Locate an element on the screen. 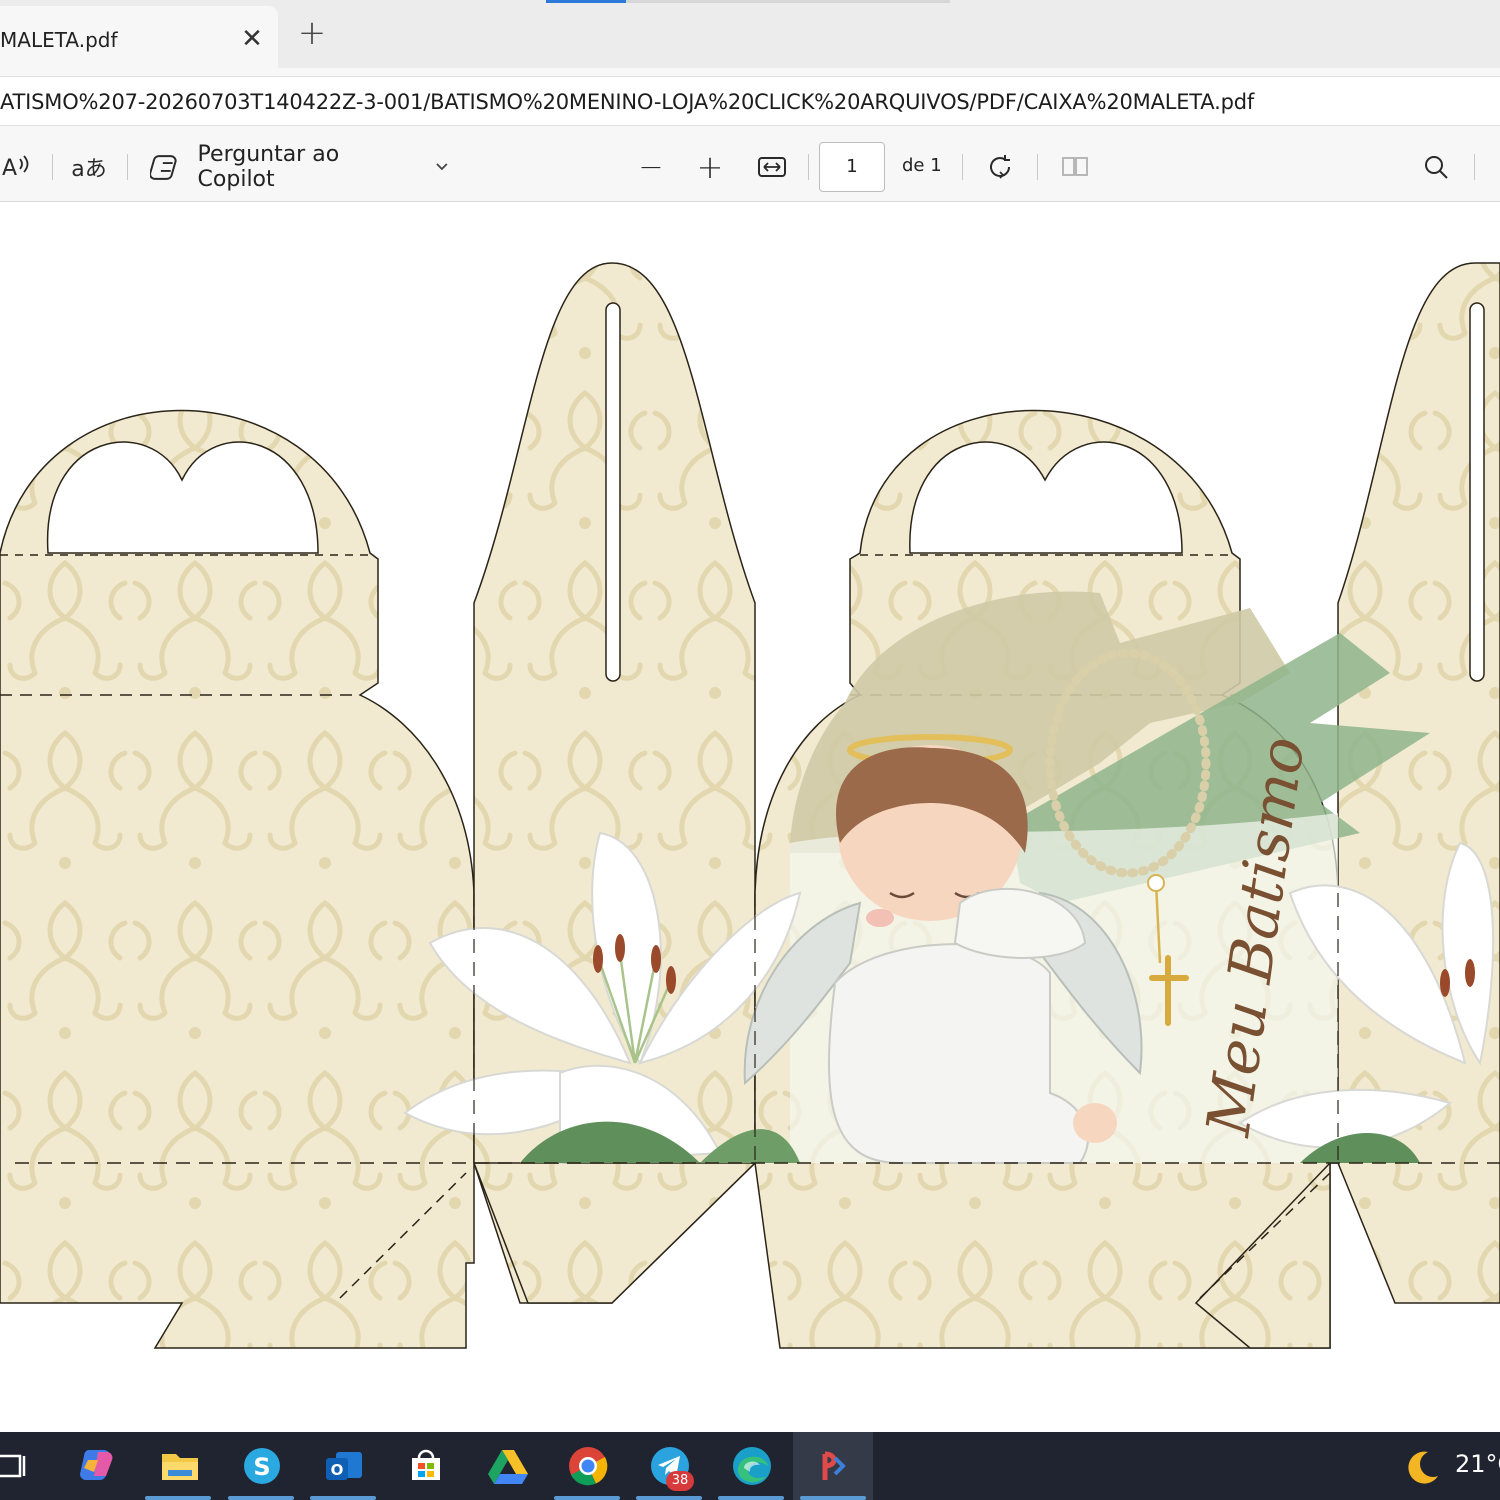 The image size is (1500, 1500). zoom-out-button: − is located at coordinates (651, 167).